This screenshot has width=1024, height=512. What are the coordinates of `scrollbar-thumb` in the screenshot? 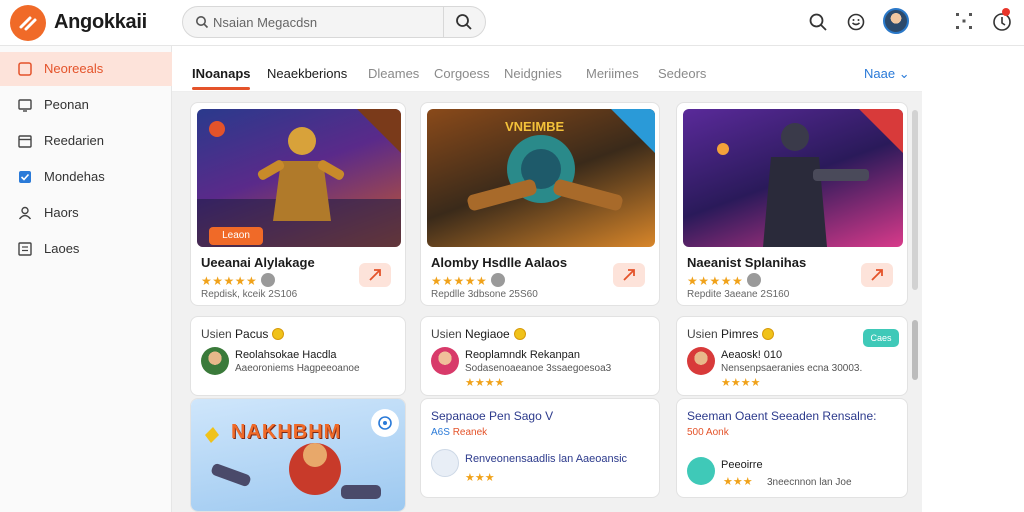 It's located at (915, 350).